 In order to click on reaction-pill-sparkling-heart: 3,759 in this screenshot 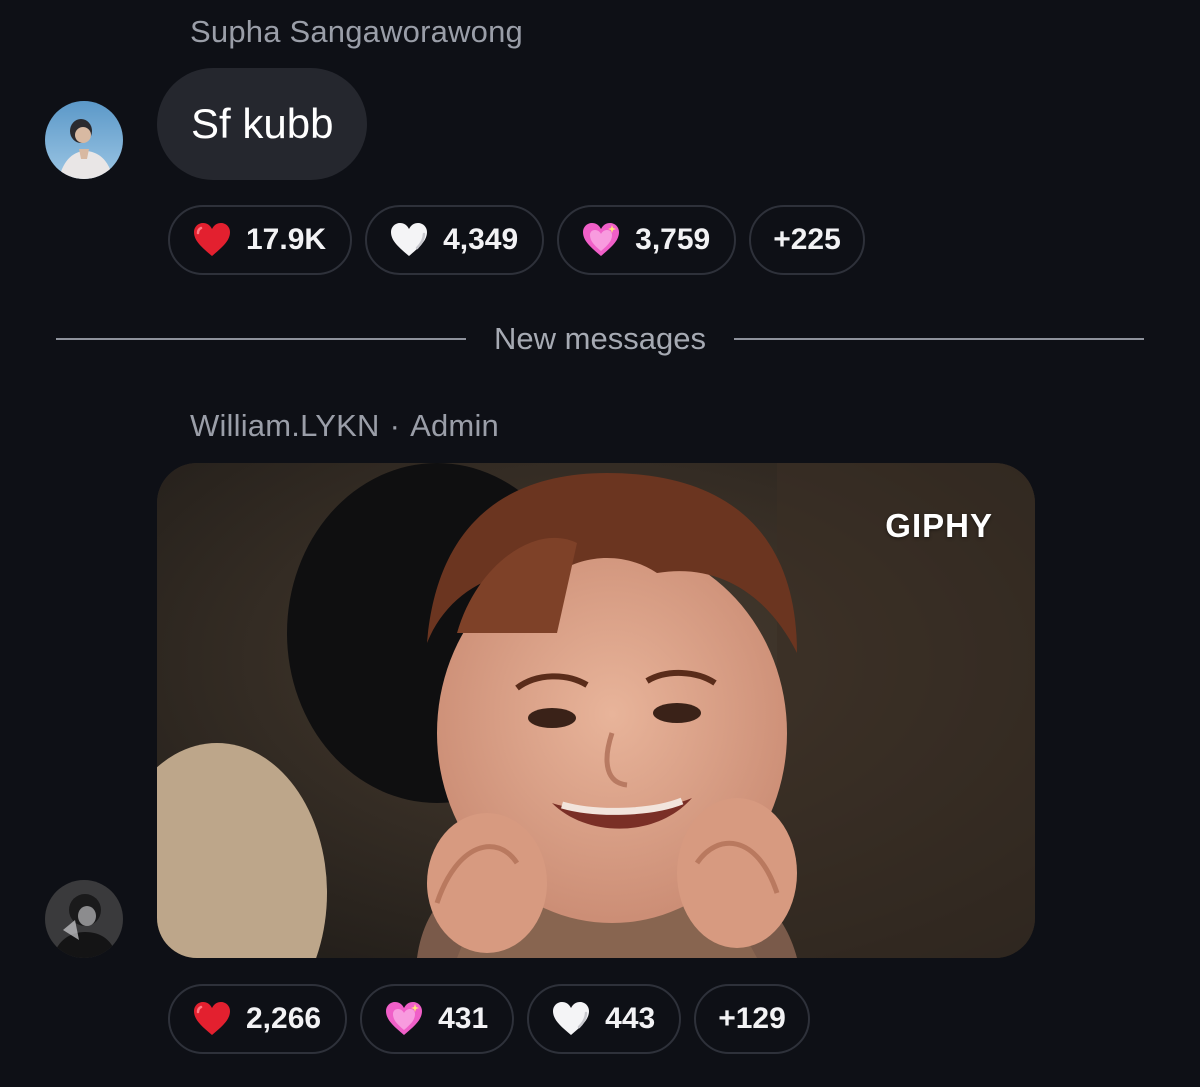, I will do `click(647, 240)`.